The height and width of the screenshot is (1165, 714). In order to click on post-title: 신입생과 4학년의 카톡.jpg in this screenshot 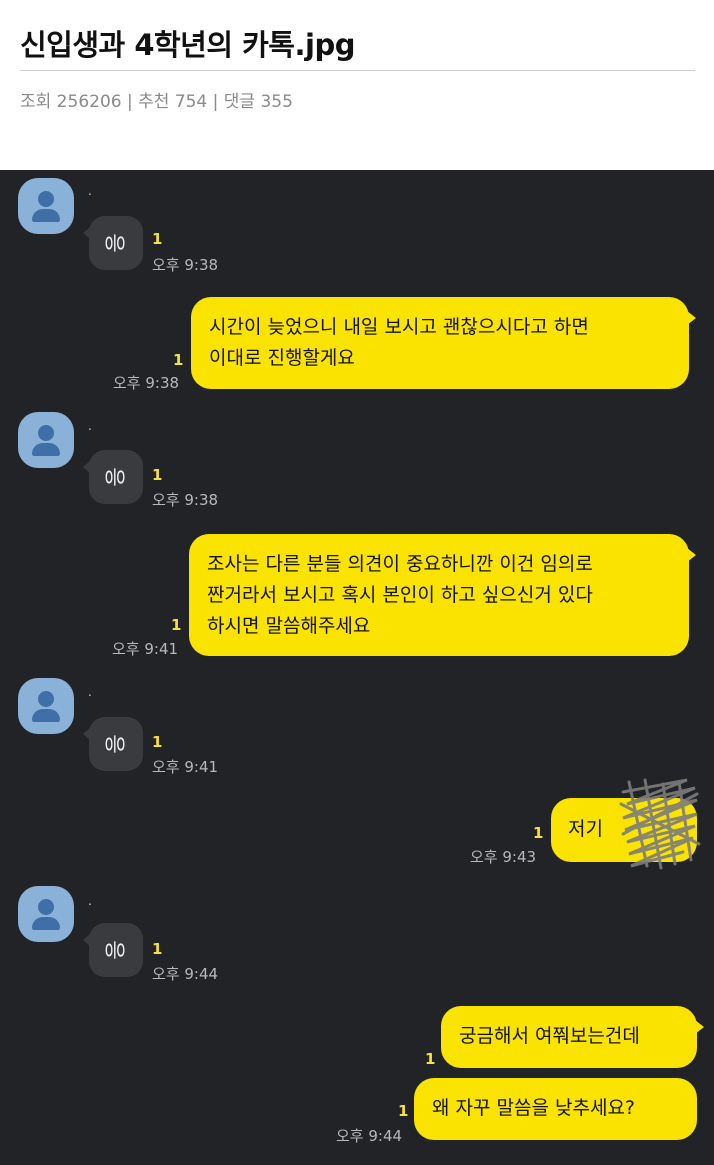, I will do `click(187, 45)`.